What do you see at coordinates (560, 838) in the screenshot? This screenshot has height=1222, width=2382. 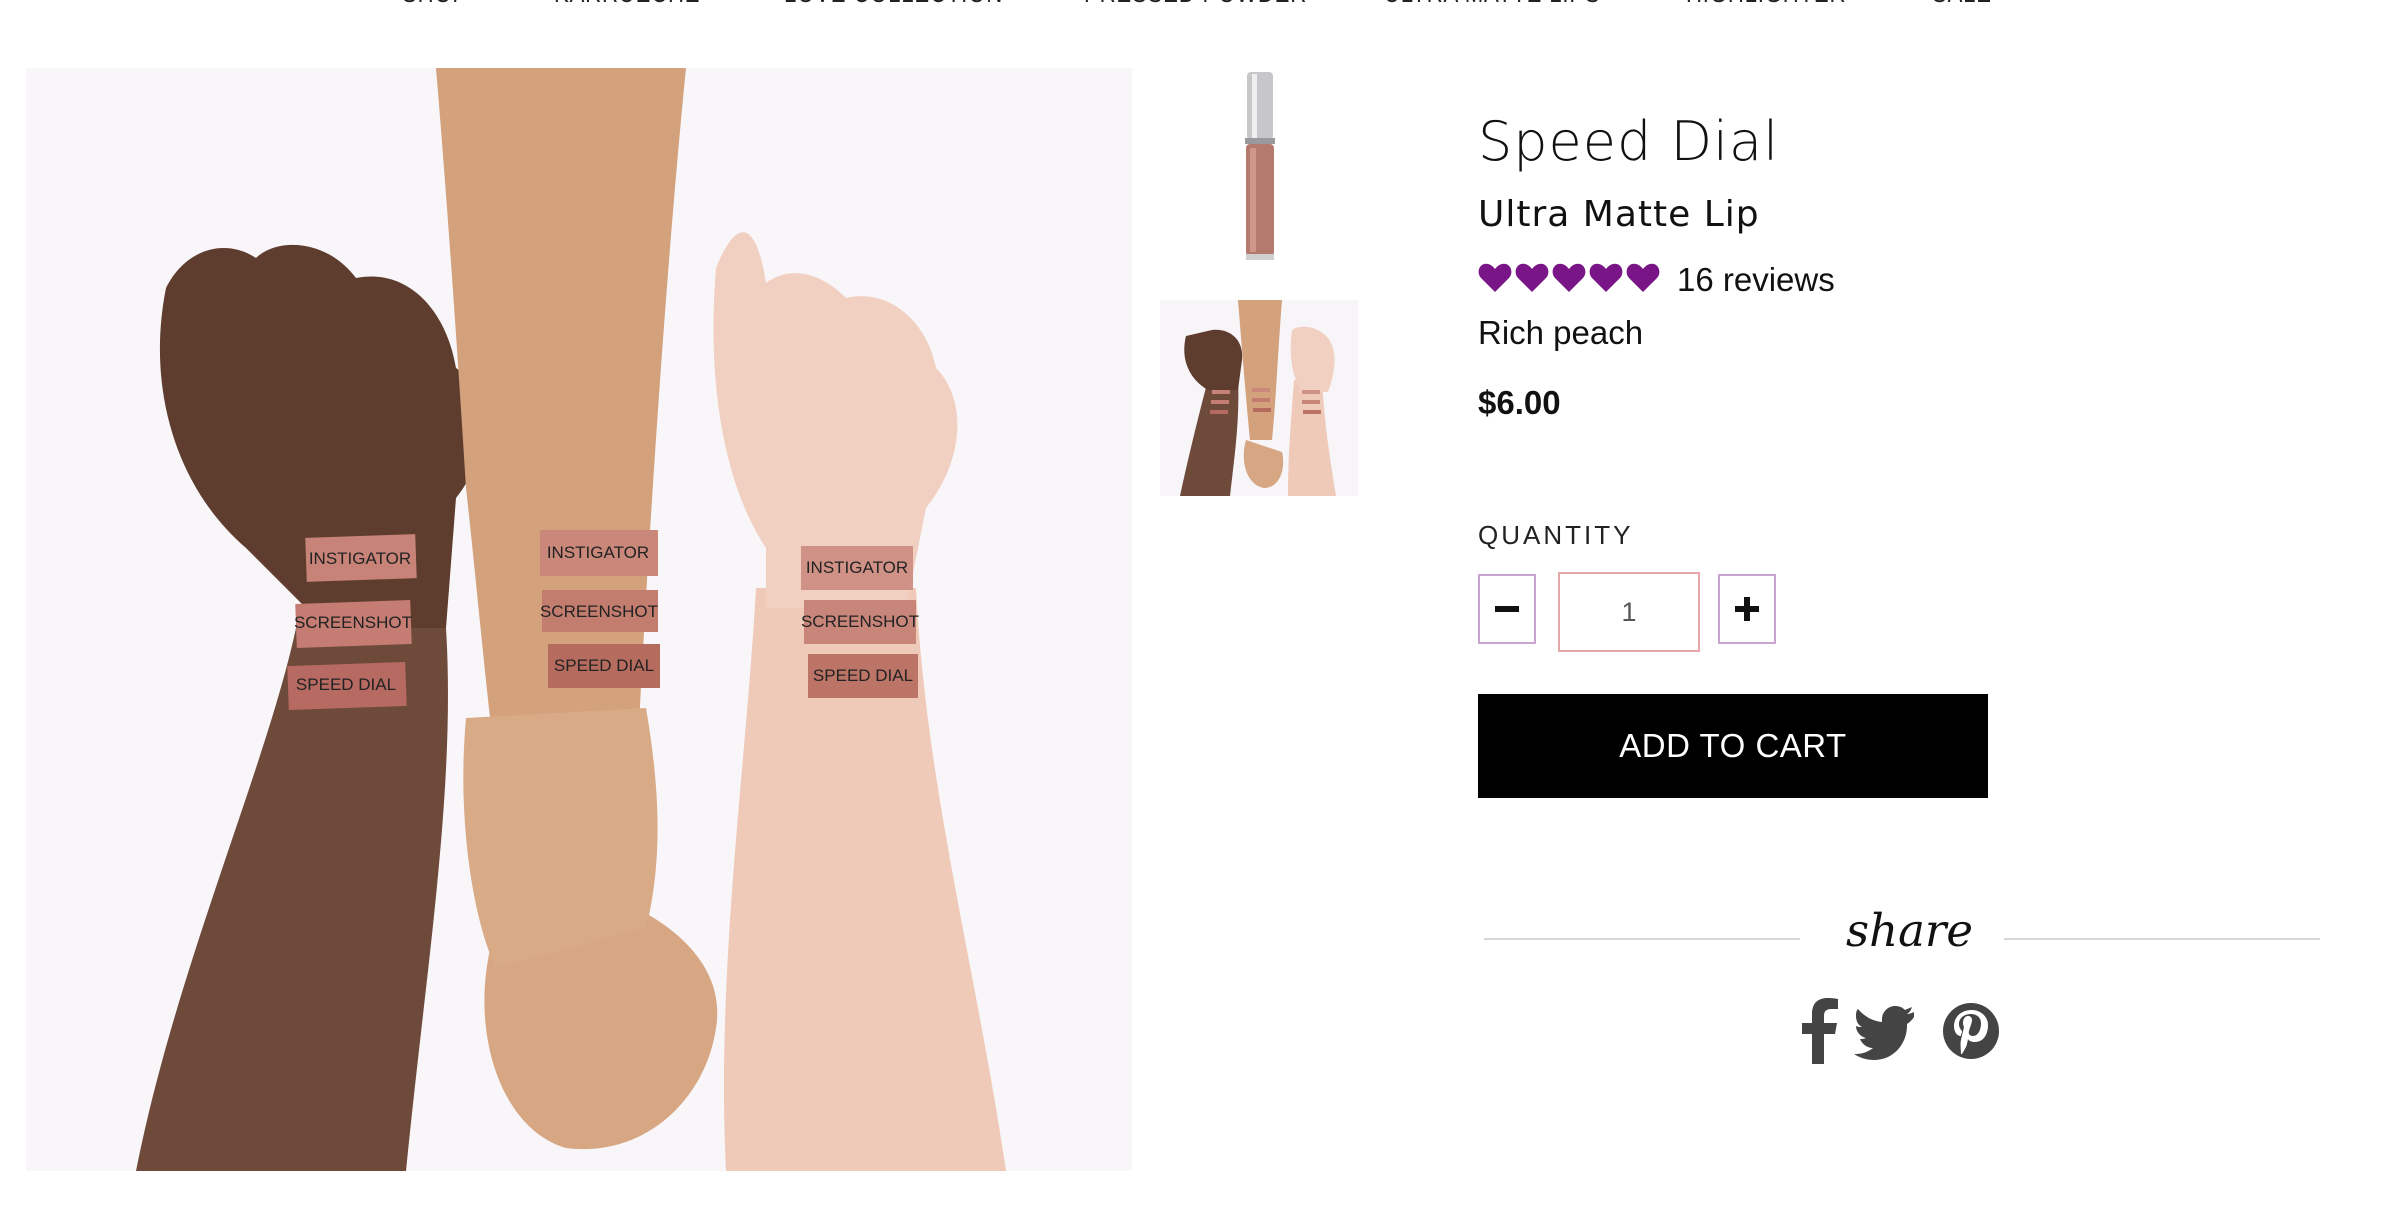 I see `wrist-medium` at bounding box center [560, 838].